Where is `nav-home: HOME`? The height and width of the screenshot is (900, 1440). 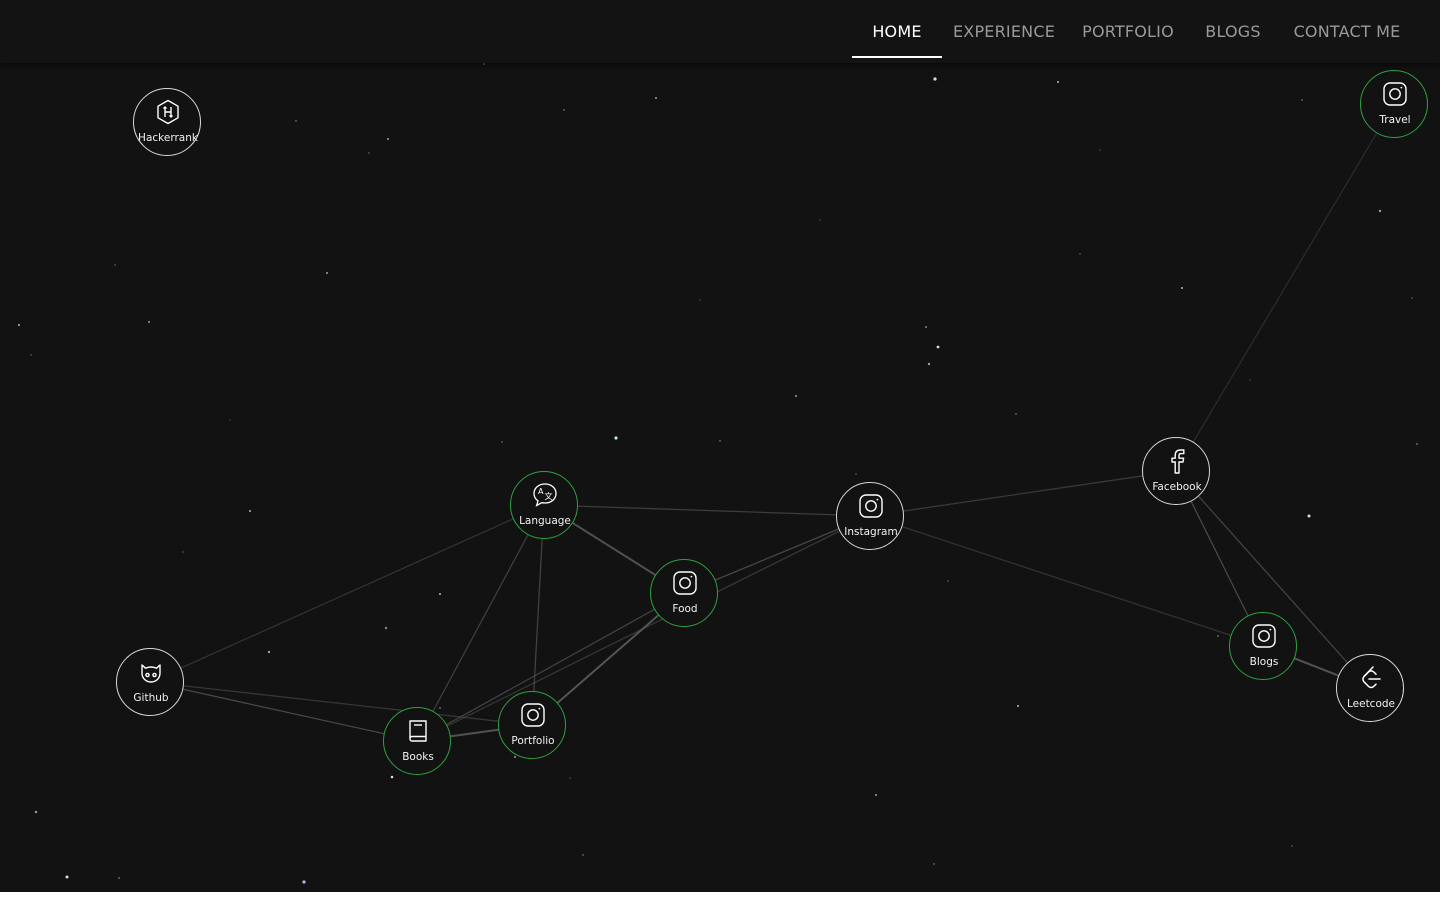
nav-home: HOME is located at coordinates (897, 29).